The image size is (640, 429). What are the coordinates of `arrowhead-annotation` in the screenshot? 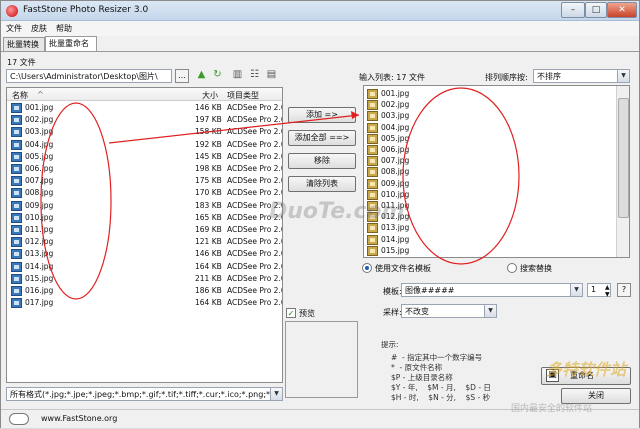 It's located at (355, 115).